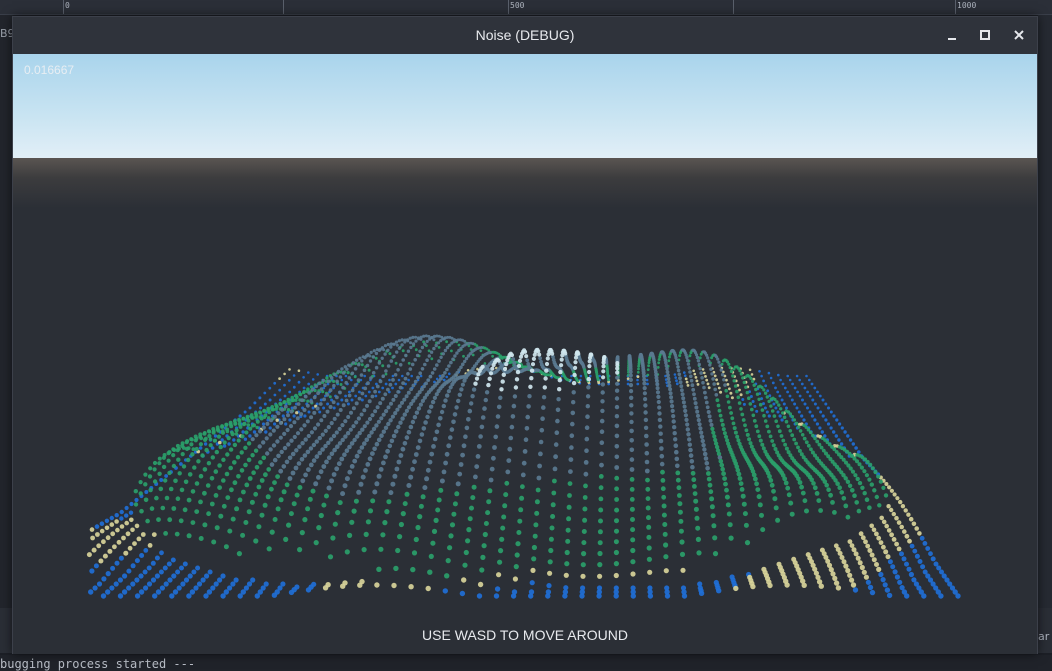 The height and width of the screenshot is (671, 1052). I want to click on minimize-icon, so click(952, 39).